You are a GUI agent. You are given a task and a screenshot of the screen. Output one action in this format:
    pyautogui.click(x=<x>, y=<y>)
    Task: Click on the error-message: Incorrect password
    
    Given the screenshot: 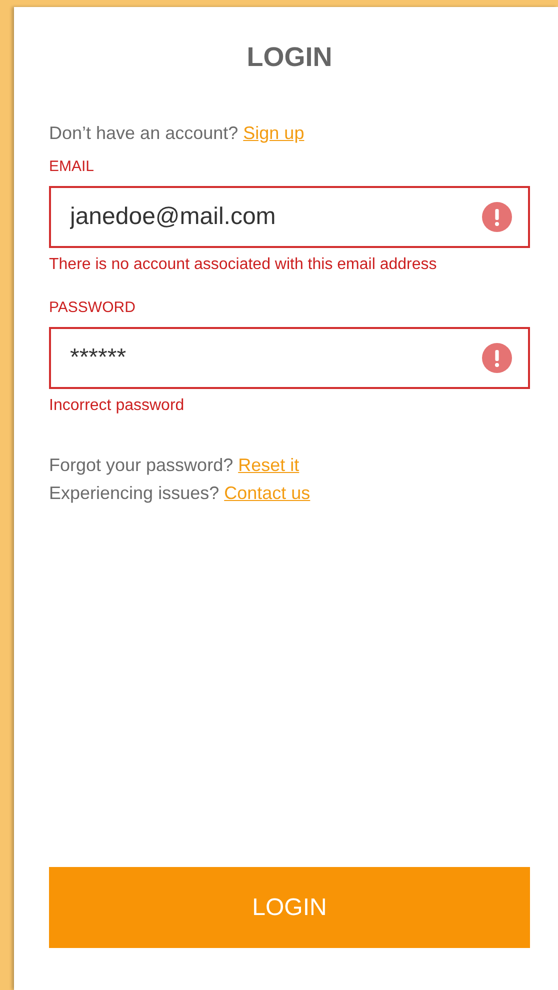 What is the action you would take?
    pyautogui.click(x=117, y=406)
    